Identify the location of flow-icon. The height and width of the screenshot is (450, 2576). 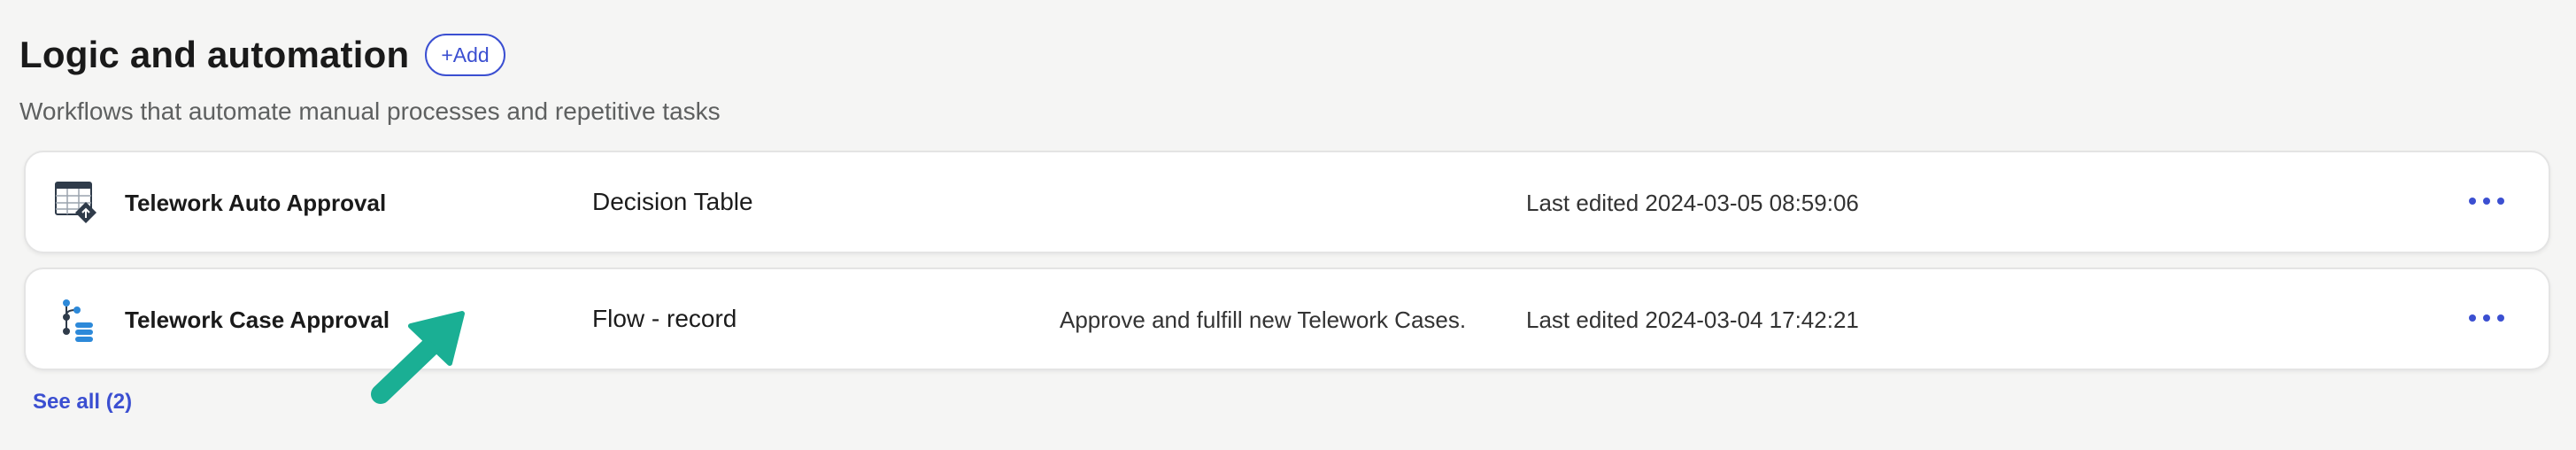
(78, 320).